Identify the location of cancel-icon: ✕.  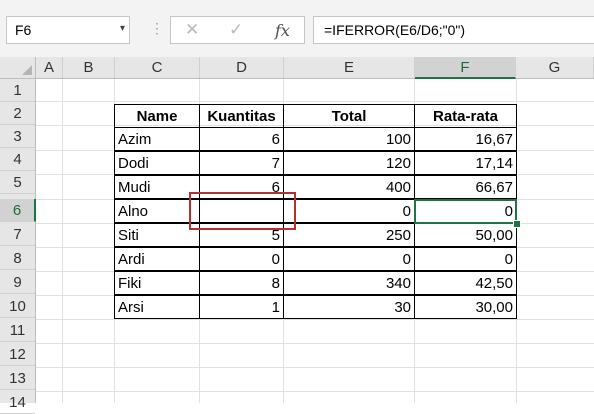
(192, 30).